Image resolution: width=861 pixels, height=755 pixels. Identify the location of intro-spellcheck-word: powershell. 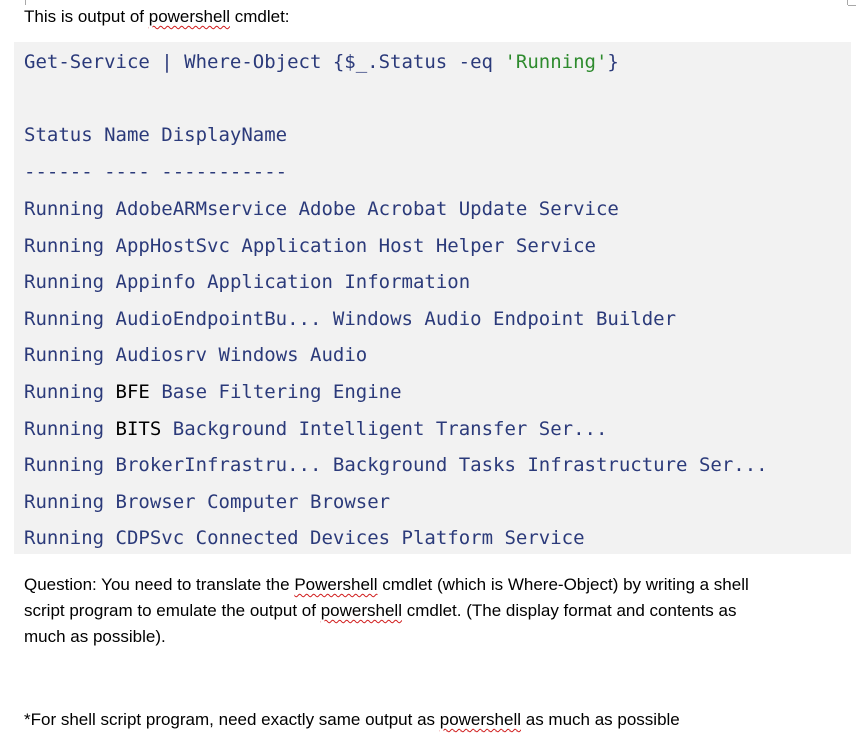
(189, 16).